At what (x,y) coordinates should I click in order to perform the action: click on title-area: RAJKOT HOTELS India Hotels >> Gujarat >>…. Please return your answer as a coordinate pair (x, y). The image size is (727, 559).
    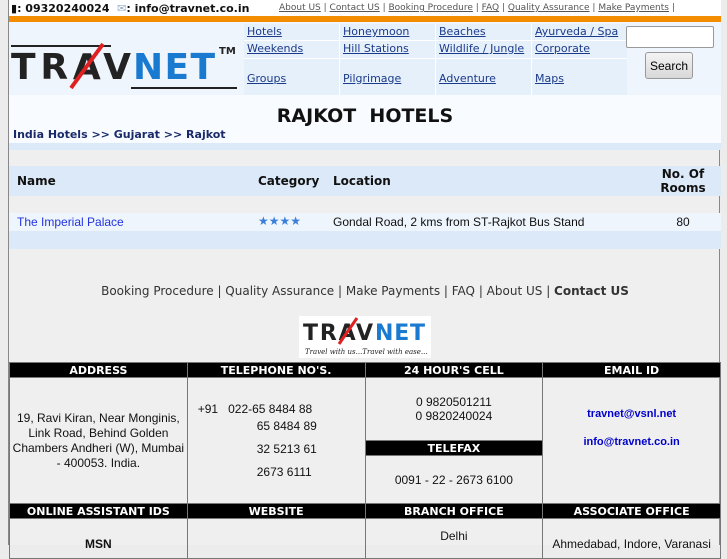
    Looking at the image, I should click on (365, 119).